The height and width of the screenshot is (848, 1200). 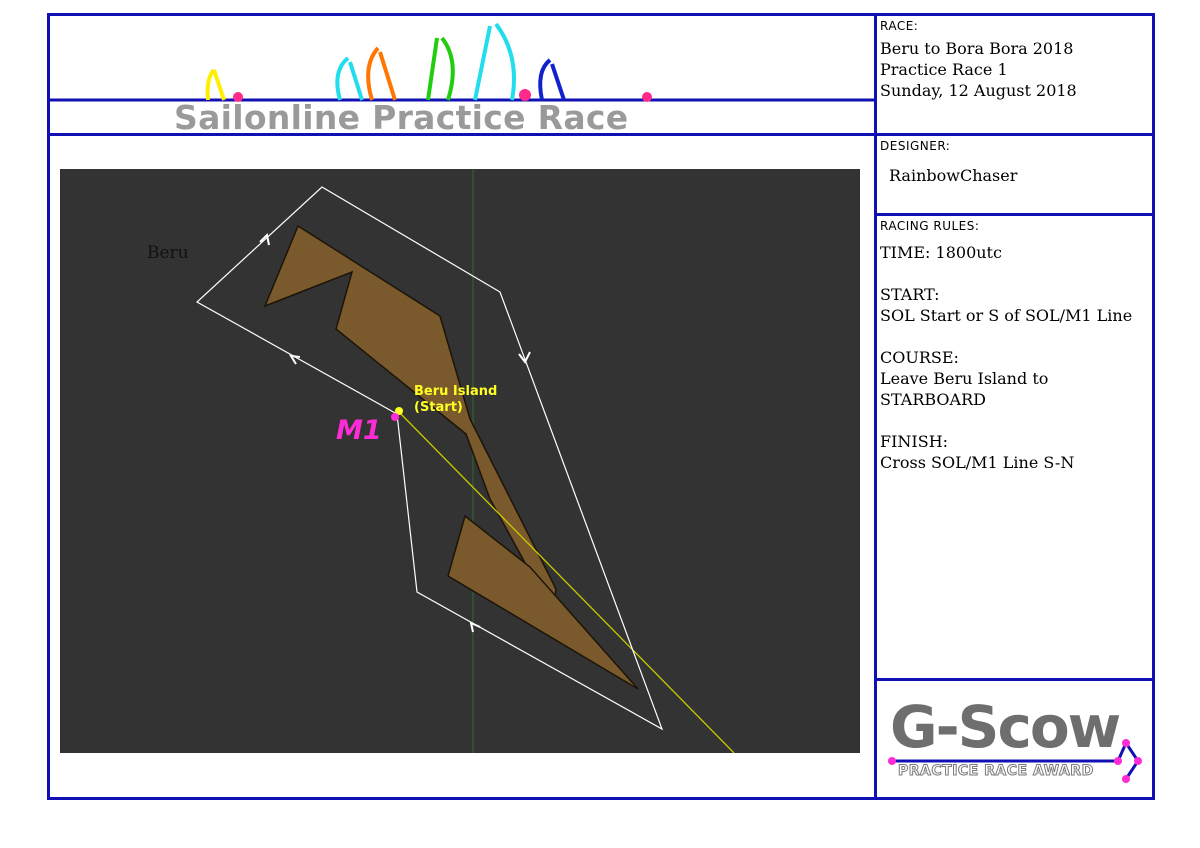 I want to click on beru-label: Beru, so click(x=168, y=253).